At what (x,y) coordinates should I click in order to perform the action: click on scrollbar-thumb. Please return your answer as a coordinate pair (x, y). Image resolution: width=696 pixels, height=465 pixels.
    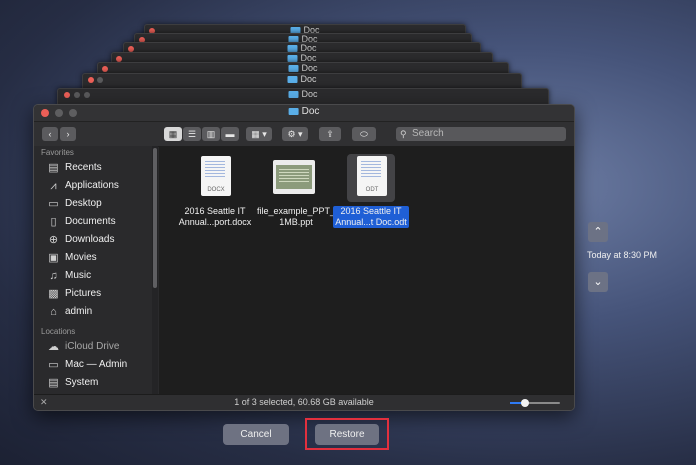
    Looking at the image, I should click on (155, 218).